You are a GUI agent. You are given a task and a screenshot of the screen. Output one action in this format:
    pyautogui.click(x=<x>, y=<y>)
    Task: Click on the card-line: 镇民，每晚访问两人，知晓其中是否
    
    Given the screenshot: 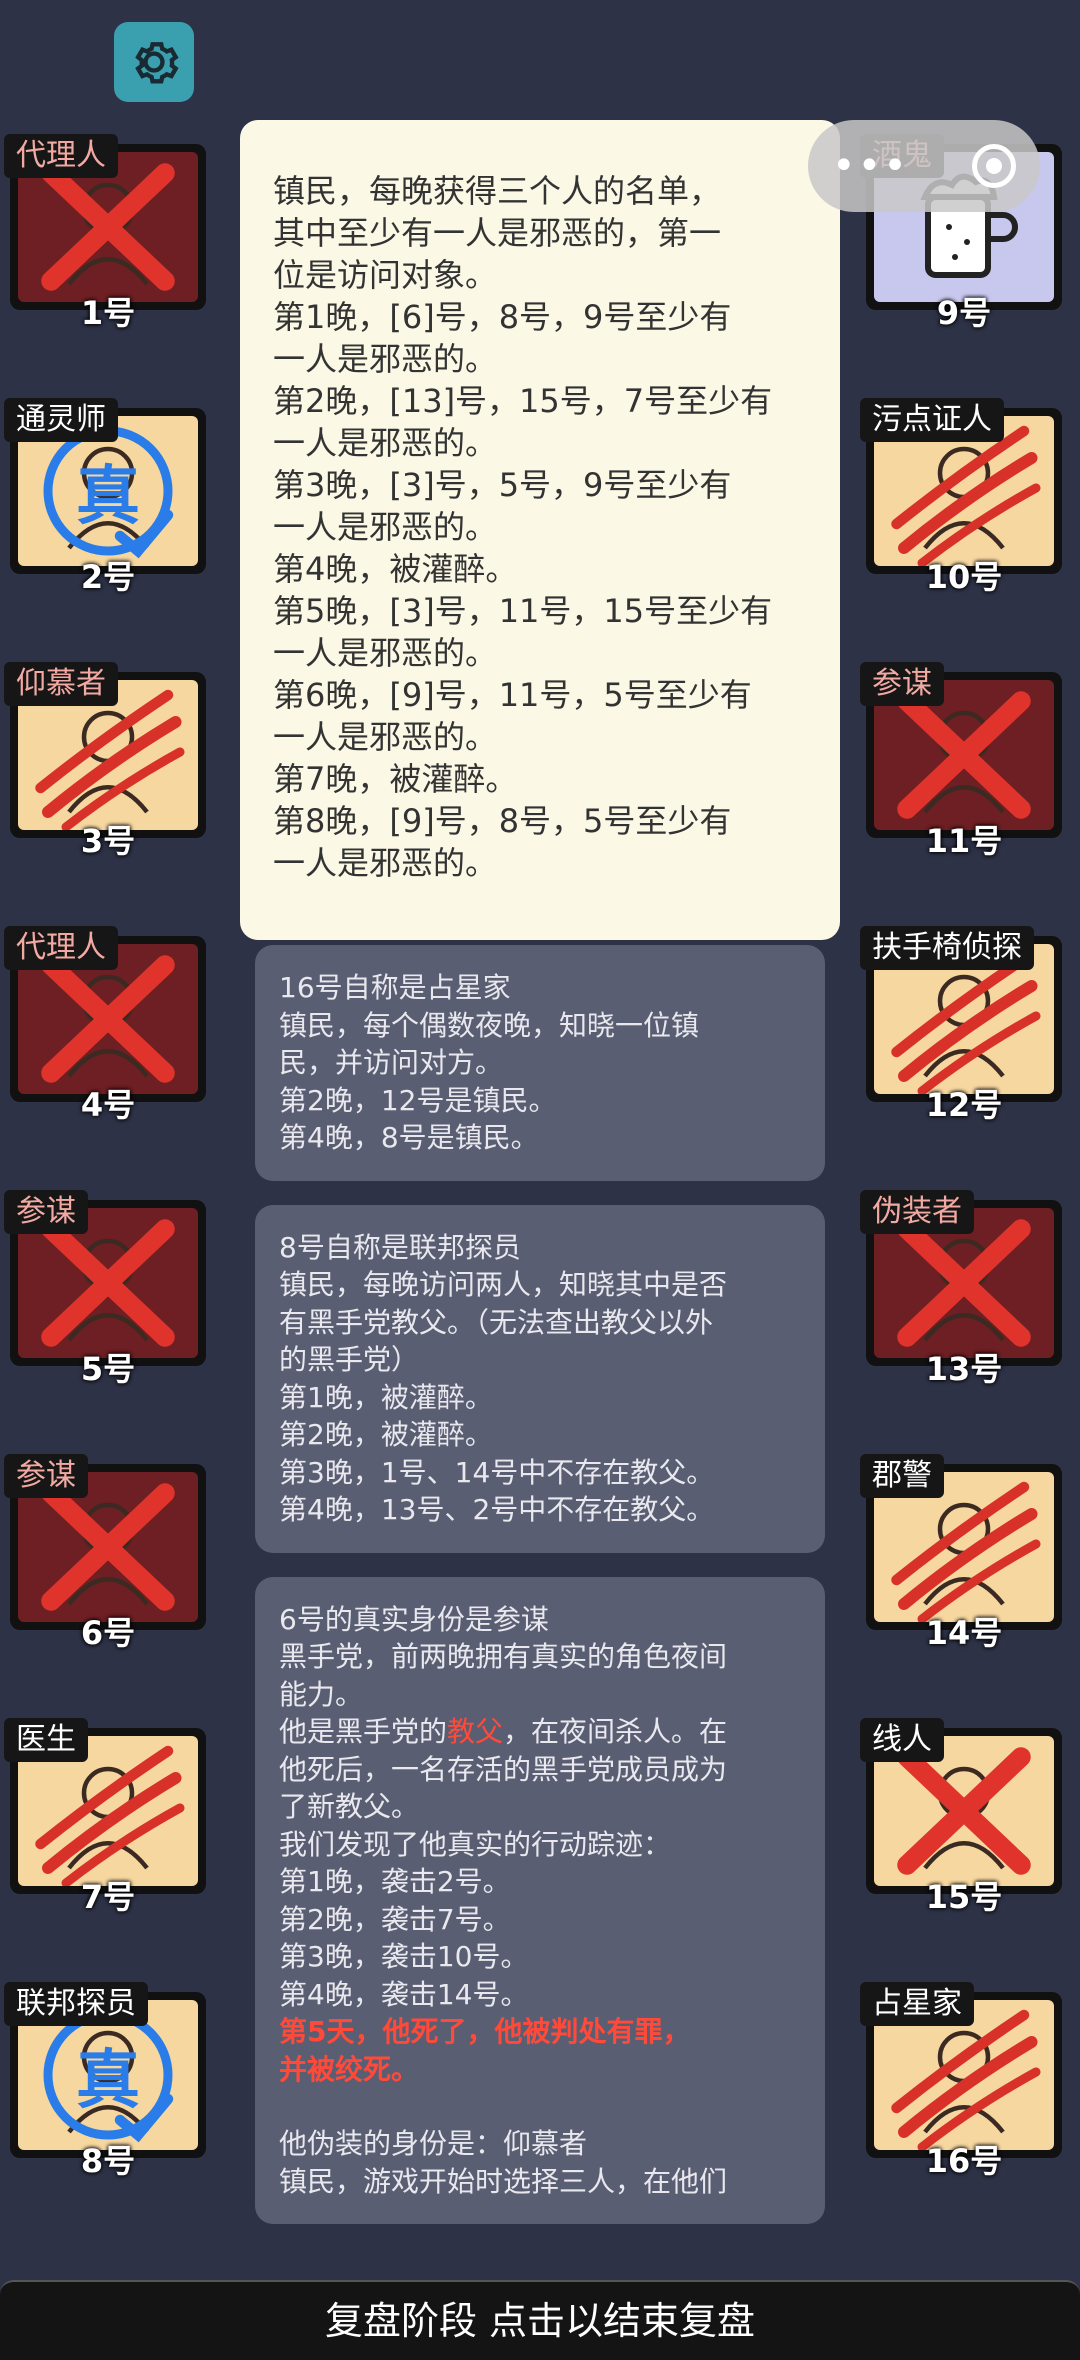 What is the action you would take?
    pyautogui.click(x=503, y=1284)
    